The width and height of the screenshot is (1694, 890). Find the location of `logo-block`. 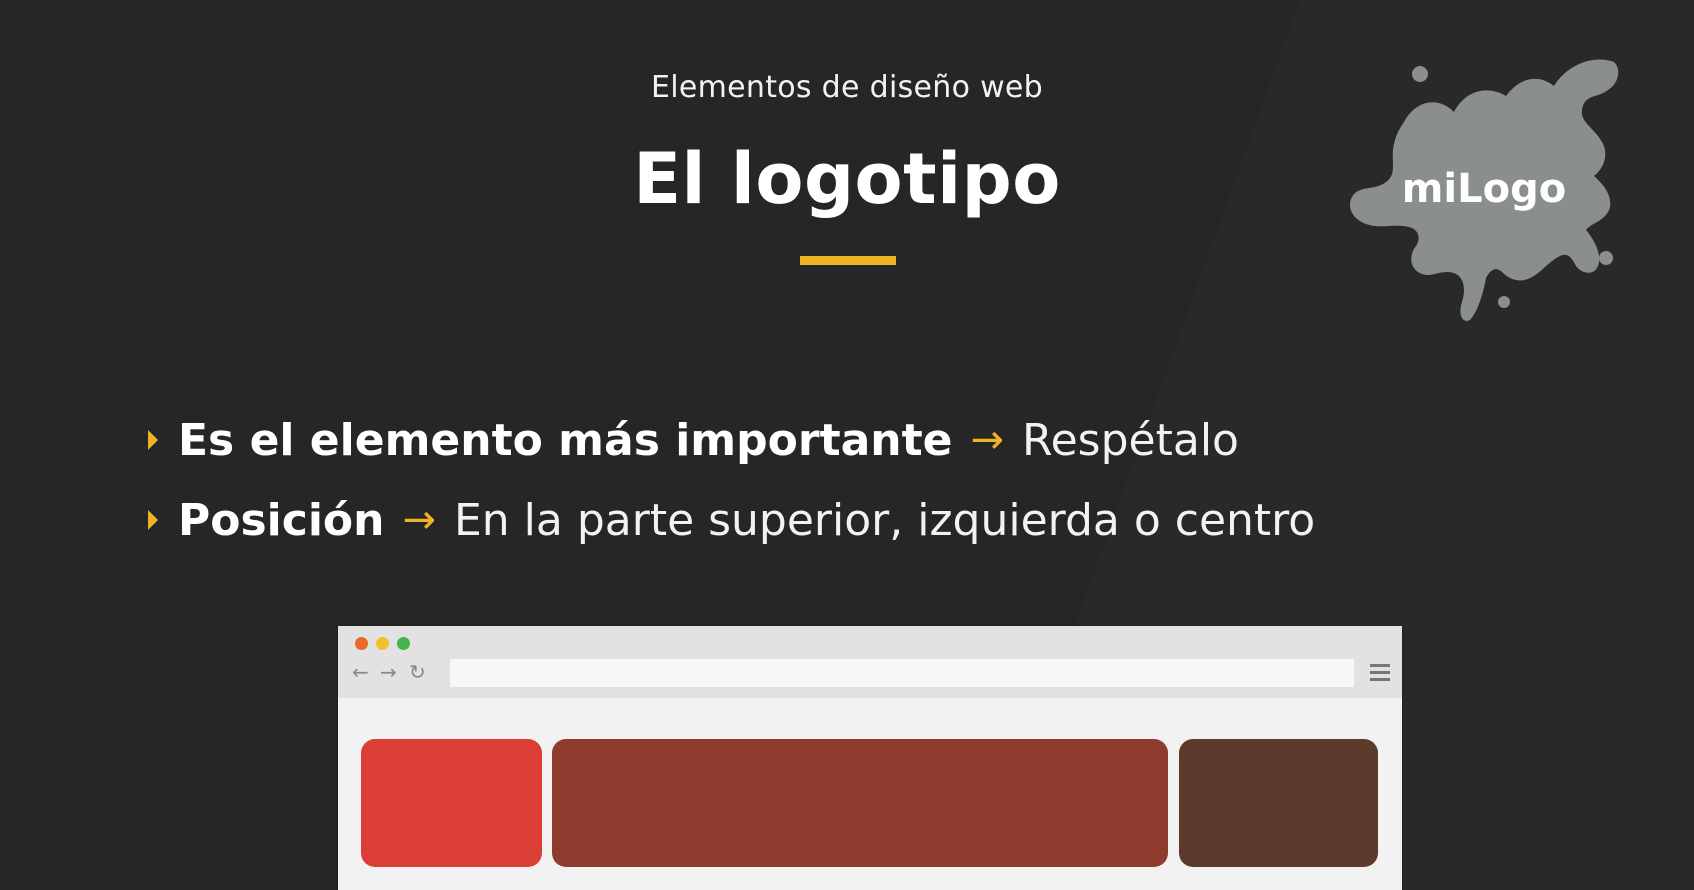

logo-block is located at coordinates (451, 803).